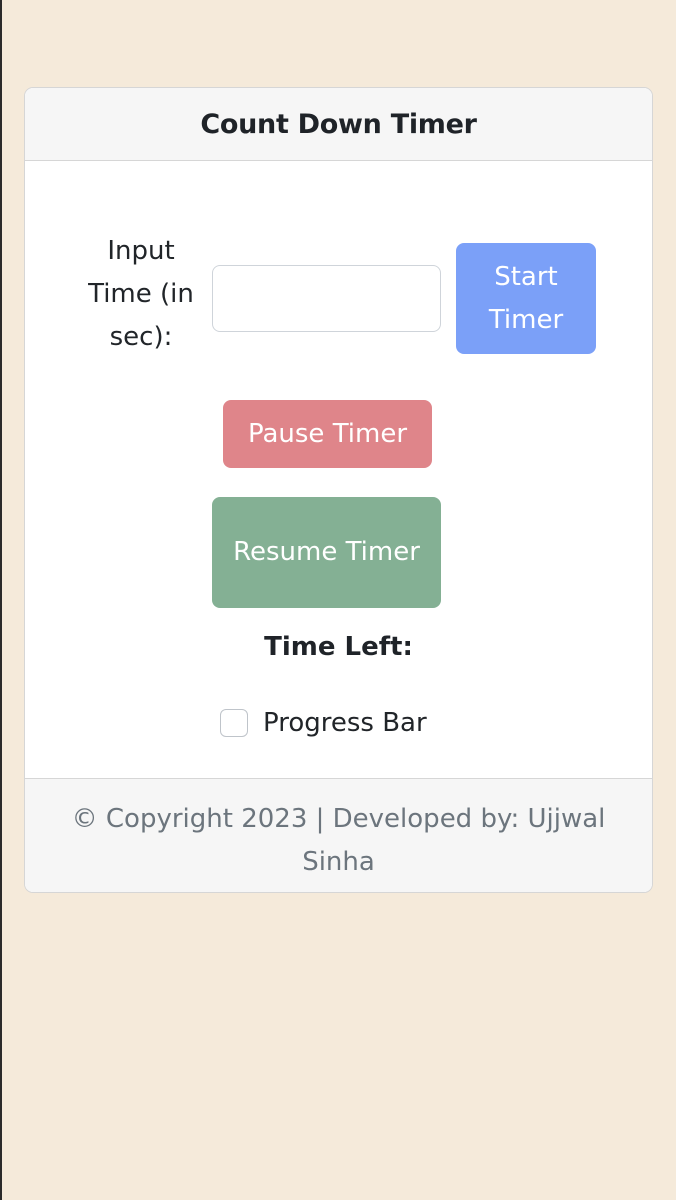  I want to click on pause-timer-button: Pause Timer, so click(327, 434).